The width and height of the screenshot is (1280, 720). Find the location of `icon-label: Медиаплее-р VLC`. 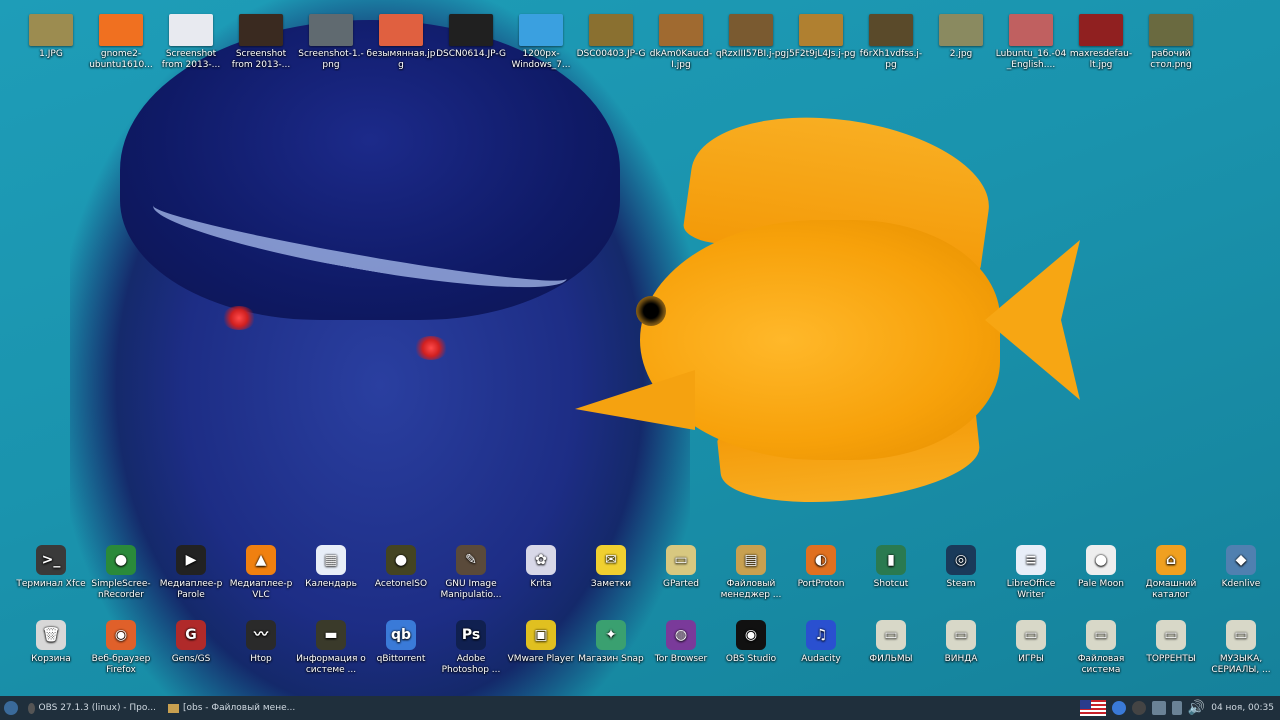

icon-label: Медиаплее-р VLC is located at coordinates (261, 589).